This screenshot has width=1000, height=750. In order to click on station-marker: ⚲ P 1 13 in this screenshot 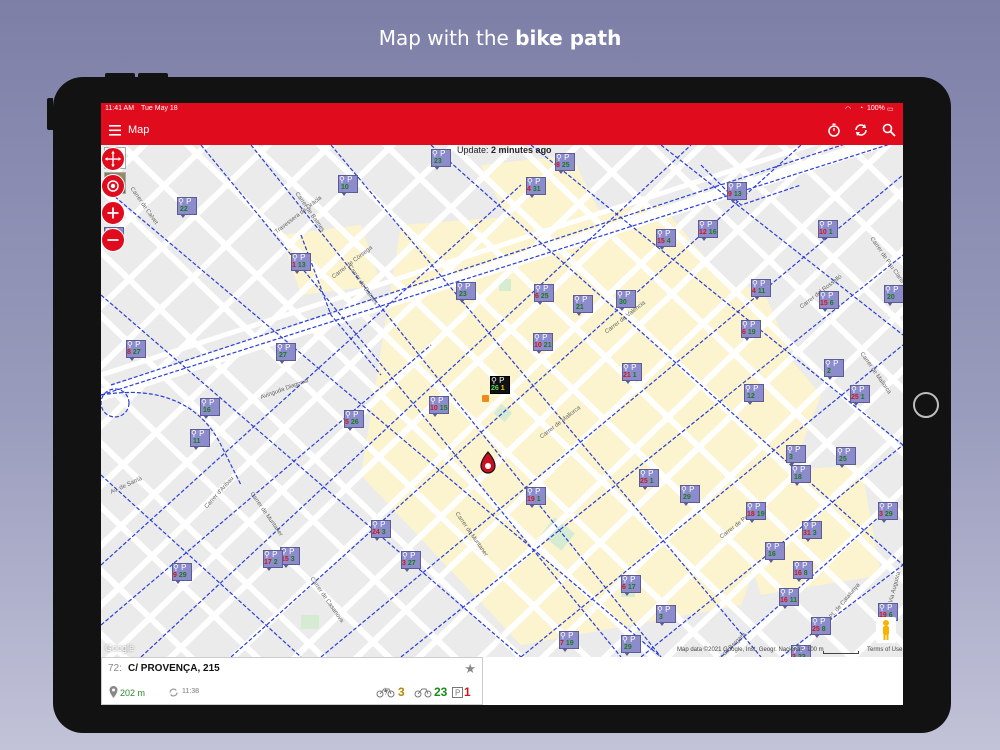, I will do `click(301, 263)`.